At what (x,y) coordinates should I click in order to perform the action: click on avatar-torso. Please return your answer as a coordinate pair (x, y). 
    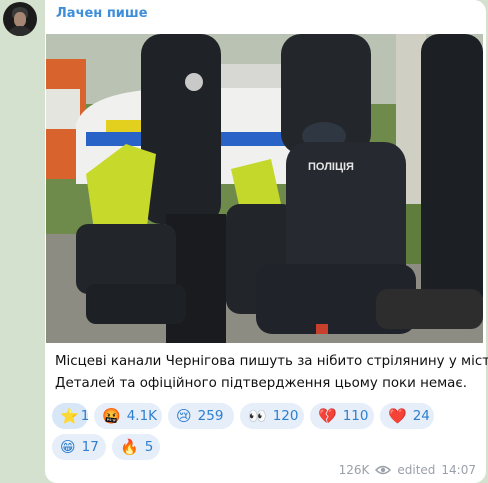
    Looking at the image, I should click on (20, 31).